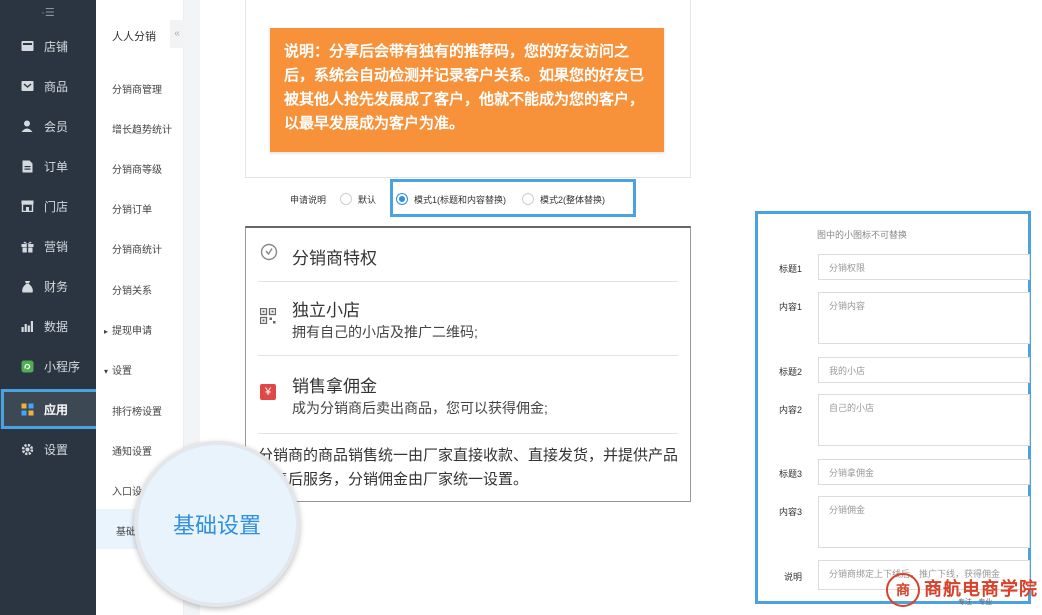 This screenshot has height=615, width=1042. What do you see at coordinates (137, 88) in the screenshot?
I see `submenu-item-distributor-manage: 分销商管理` at bounding box center [137, 88].